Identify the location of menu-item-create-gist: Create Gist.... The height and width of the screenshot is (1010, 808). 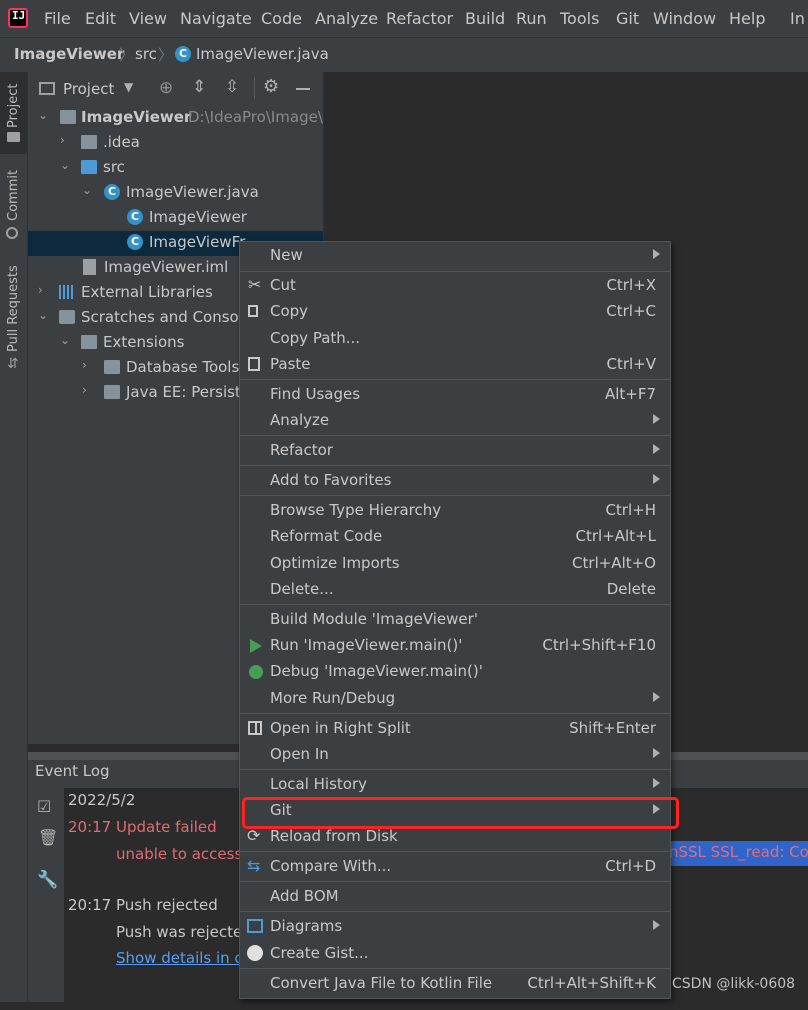
(455, 954).